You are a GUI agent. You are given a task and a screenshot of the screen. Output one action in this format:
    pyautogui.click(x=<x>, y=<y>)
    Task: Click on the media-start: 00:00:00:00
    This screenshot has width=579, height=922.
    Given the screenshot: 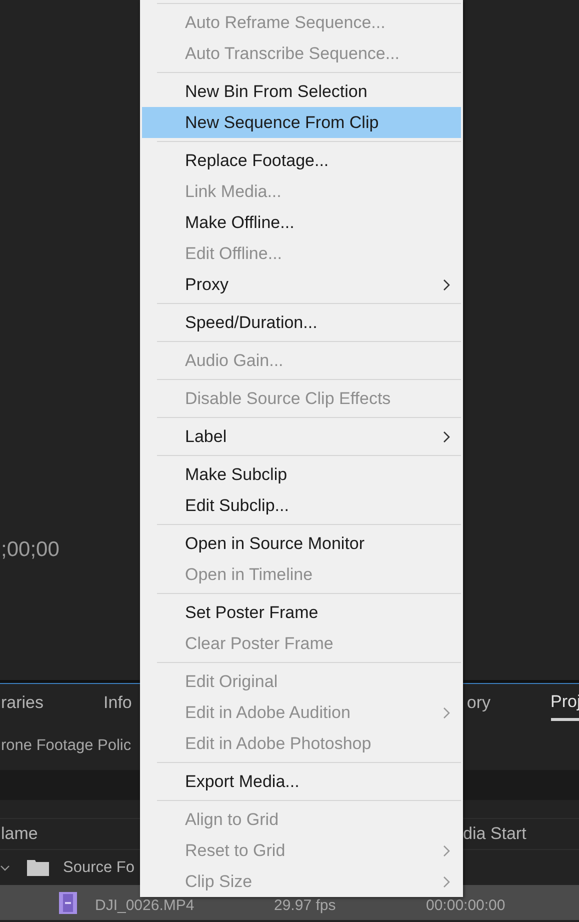 What is the action you would take?
    pyautogui.click(x=466, y=905)
    